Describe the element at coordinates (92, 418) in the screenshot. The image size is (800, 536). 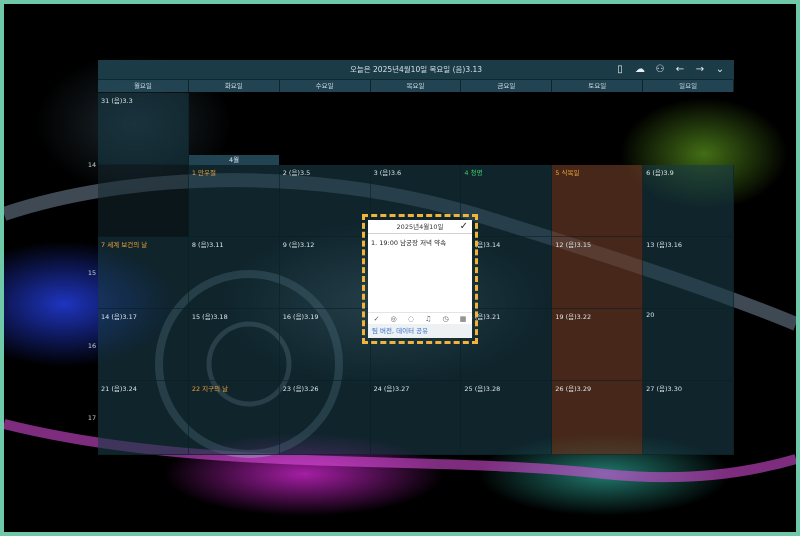
I see `week-number: 17` at that location.